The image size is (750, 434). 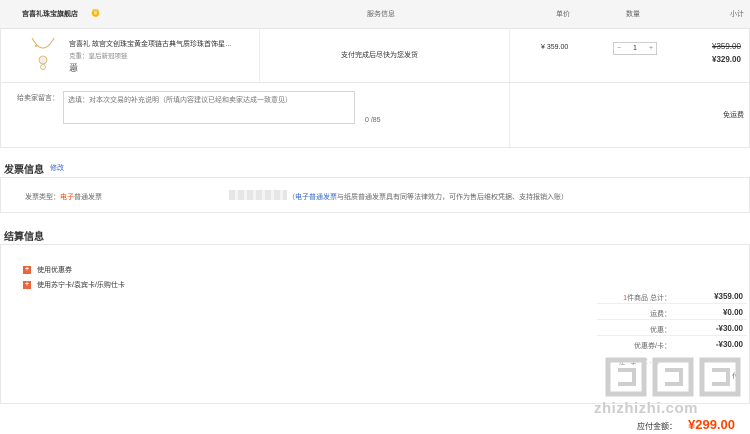 I want to click on item-count-label: 件商品 总计：, so click(x=649, y=298).